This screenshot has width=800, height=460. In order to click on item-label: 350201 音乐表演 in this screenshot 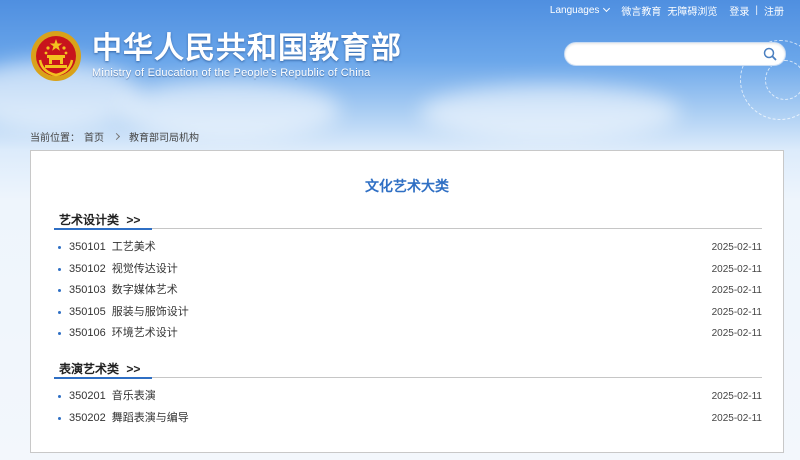, I will do `click(112, 397)`.